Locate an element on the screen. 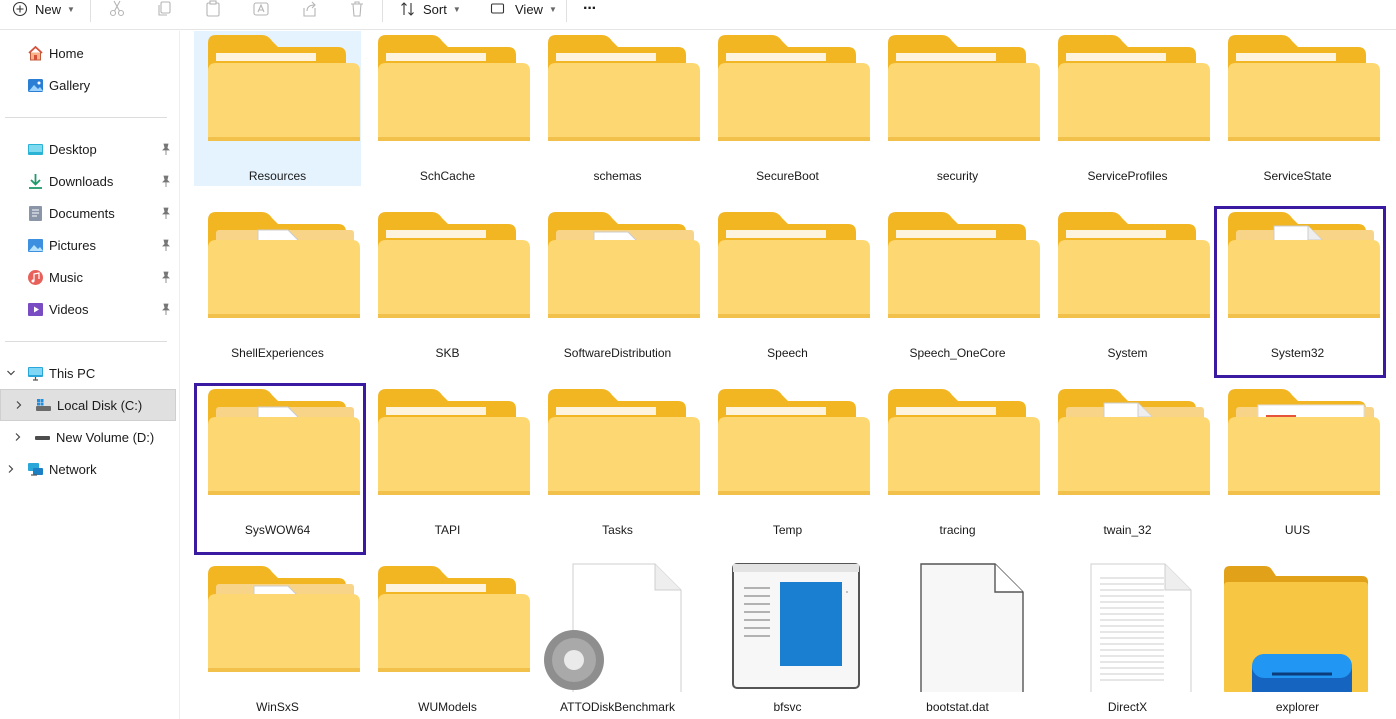 The image size is (1396, 719). copy-icon is located at coordinates (165, 9).